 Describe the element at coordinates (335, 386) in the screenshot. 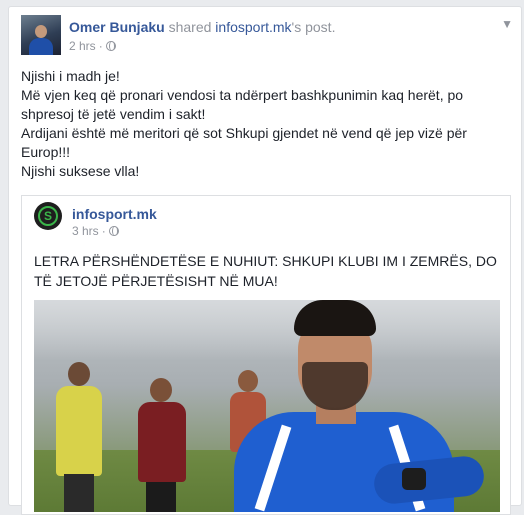

I see `coach-beard` at that location.